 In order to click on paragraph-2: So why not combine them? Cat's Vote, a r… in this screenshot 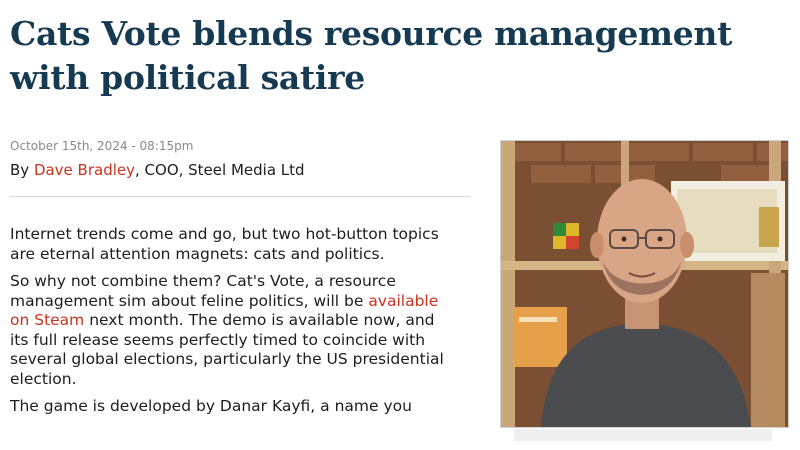, I will do `click(230, 330)`.